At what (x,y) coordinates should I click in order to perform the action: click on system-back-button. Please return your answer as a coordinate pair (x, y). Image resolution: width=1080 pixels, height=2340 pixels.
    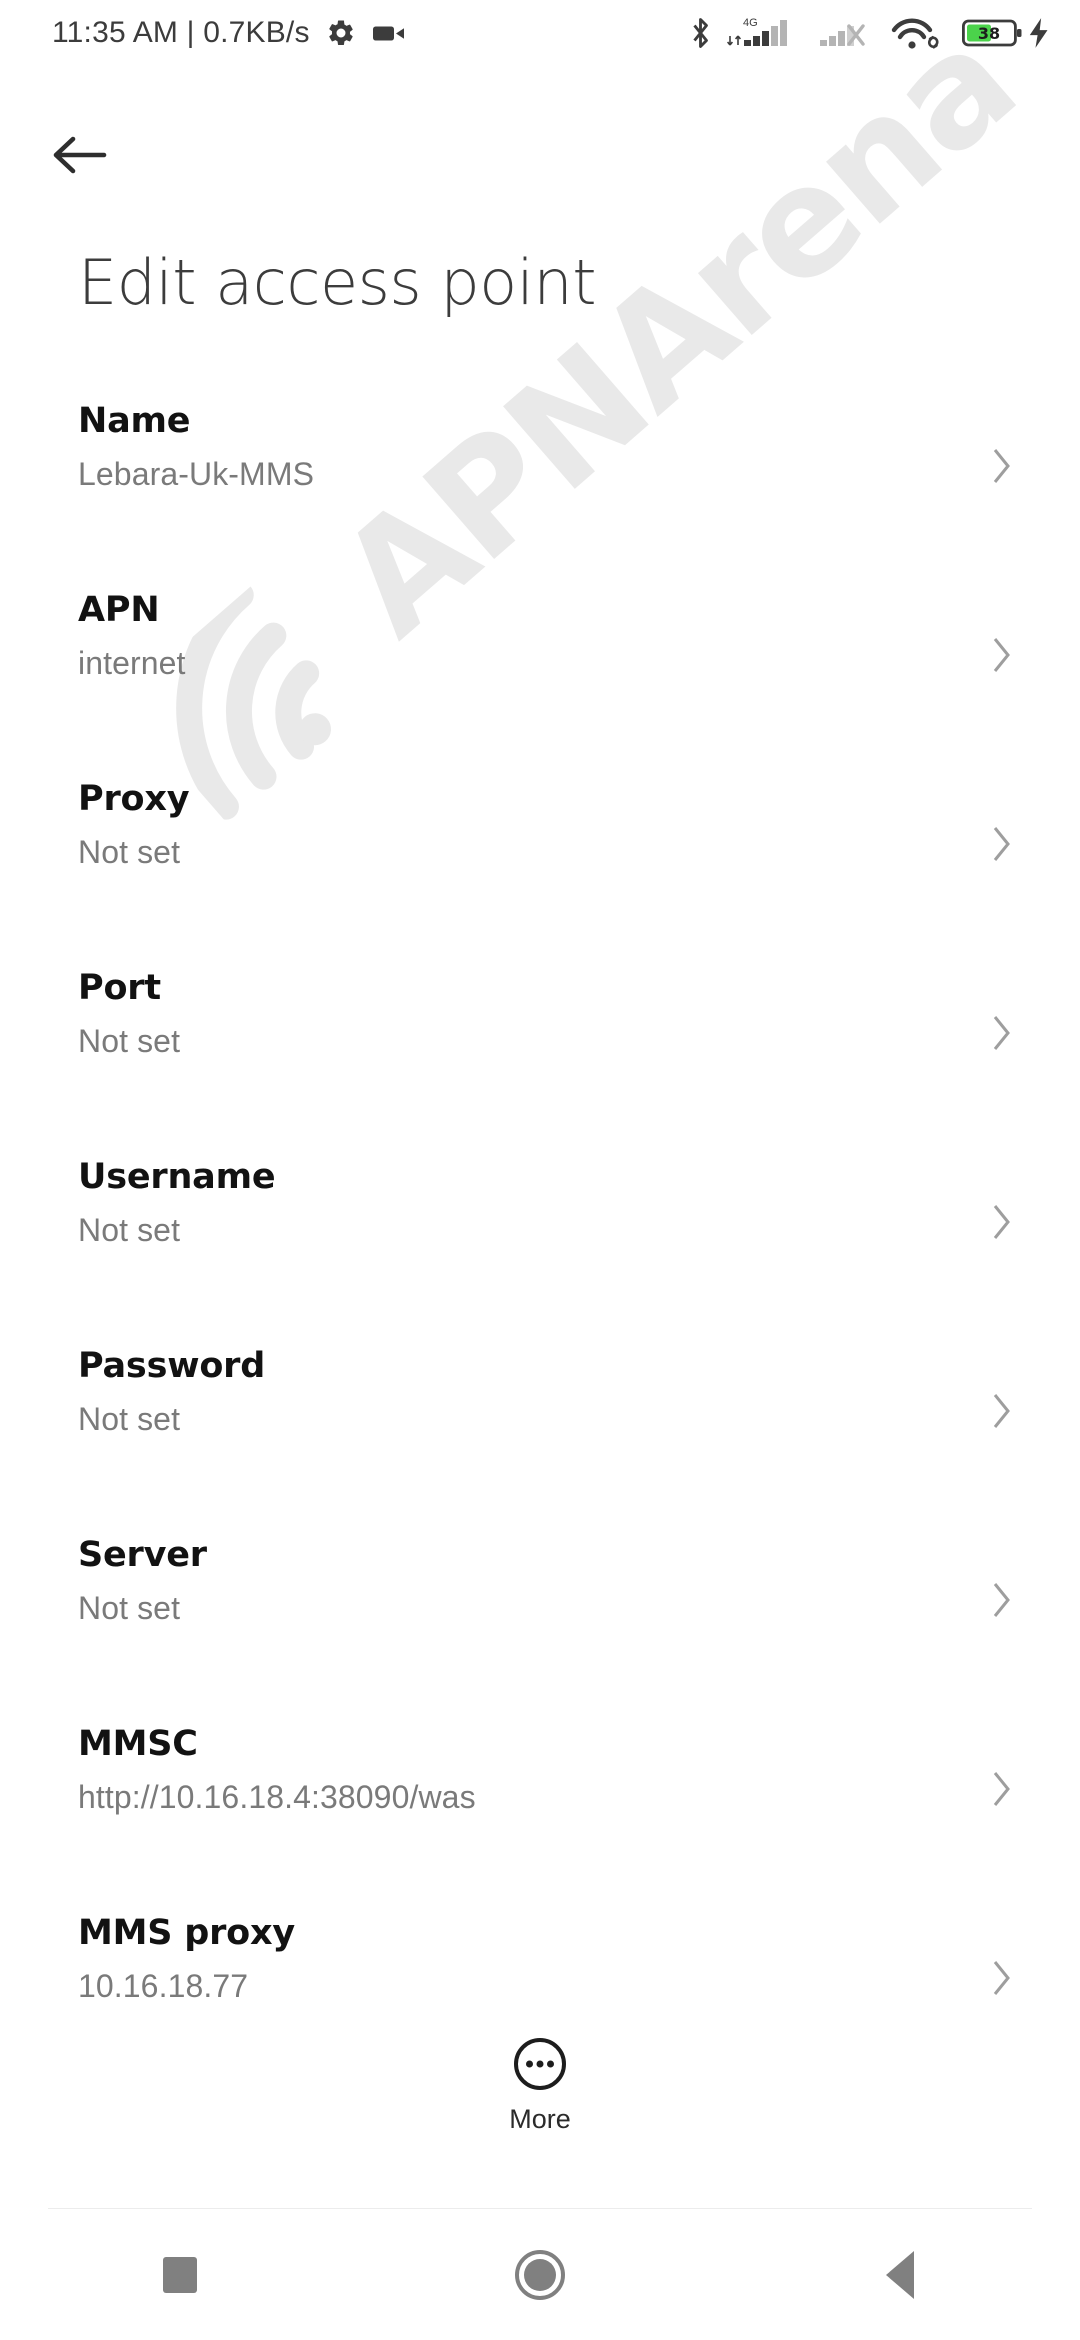
    Looking at the image, I should click on (900, 2274).